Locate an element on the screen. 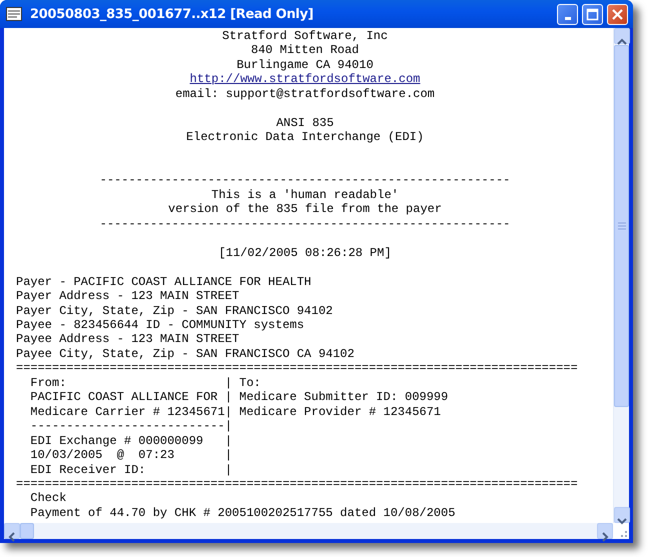 The image size is (655, 557). text-line: Payer Address - 123 MAIN STREET is located at coordinates (128, 296).